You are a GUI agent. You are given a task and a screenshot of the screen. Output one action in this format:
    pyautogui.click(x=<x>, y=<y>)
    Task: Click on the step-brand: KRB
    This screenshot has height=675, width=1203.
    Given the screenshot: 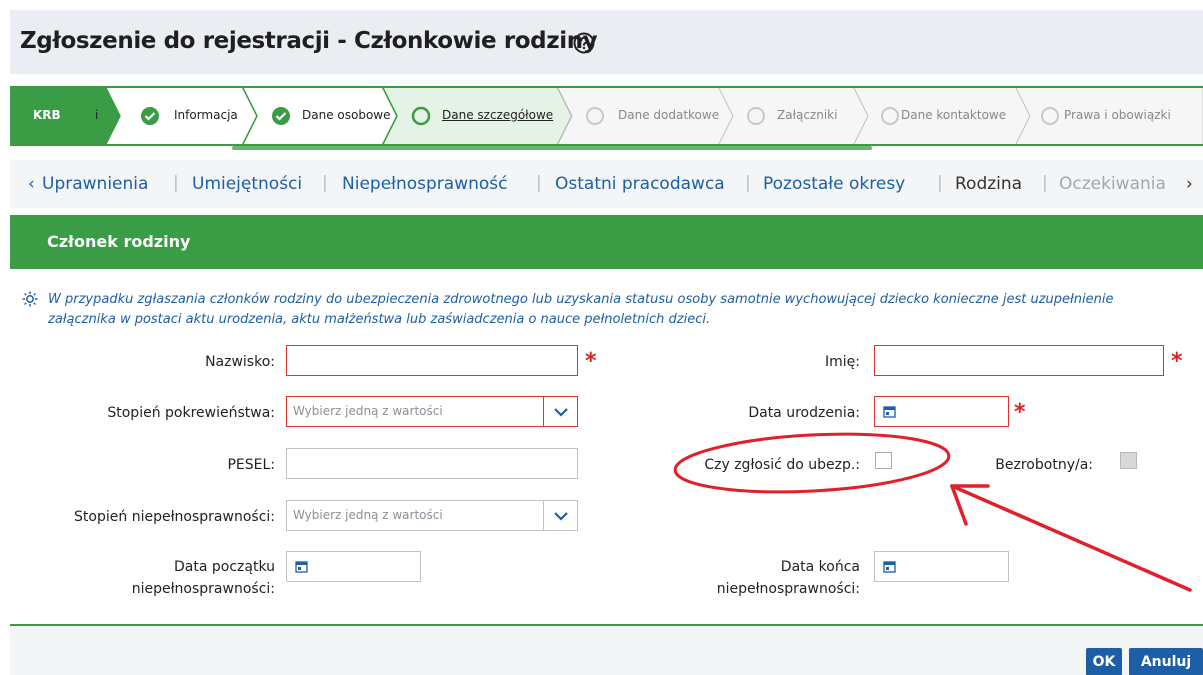 What is the action you would take?
    pyautogui.click(x=47, y=115)
    